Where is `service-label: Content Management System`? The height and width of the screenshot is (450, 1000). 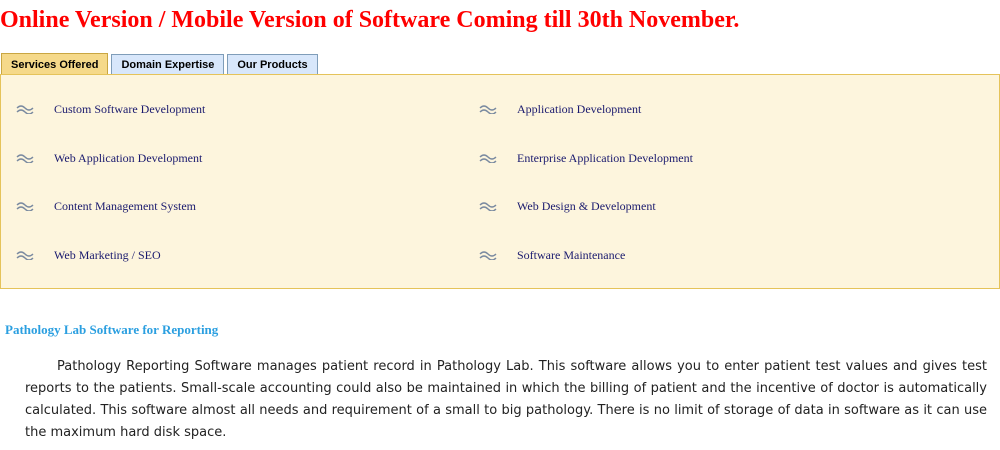 service-label: Content Management System is located at coordinates (125, 205).